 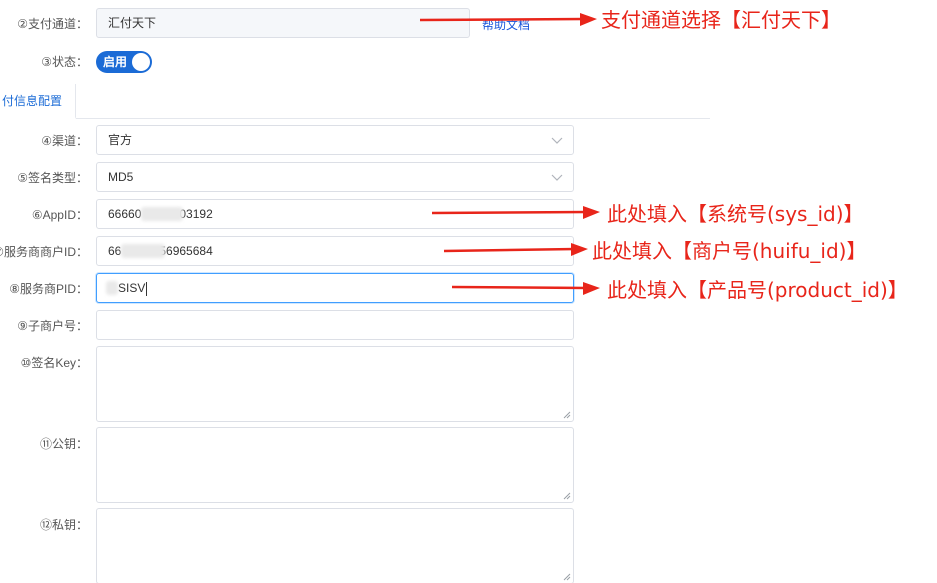 What do you see at coordinates (44, 252) in the screenshot?
I see `sp-merchant-id-label: ⑦服务商商户ID：` at bounding box center [44, 252].